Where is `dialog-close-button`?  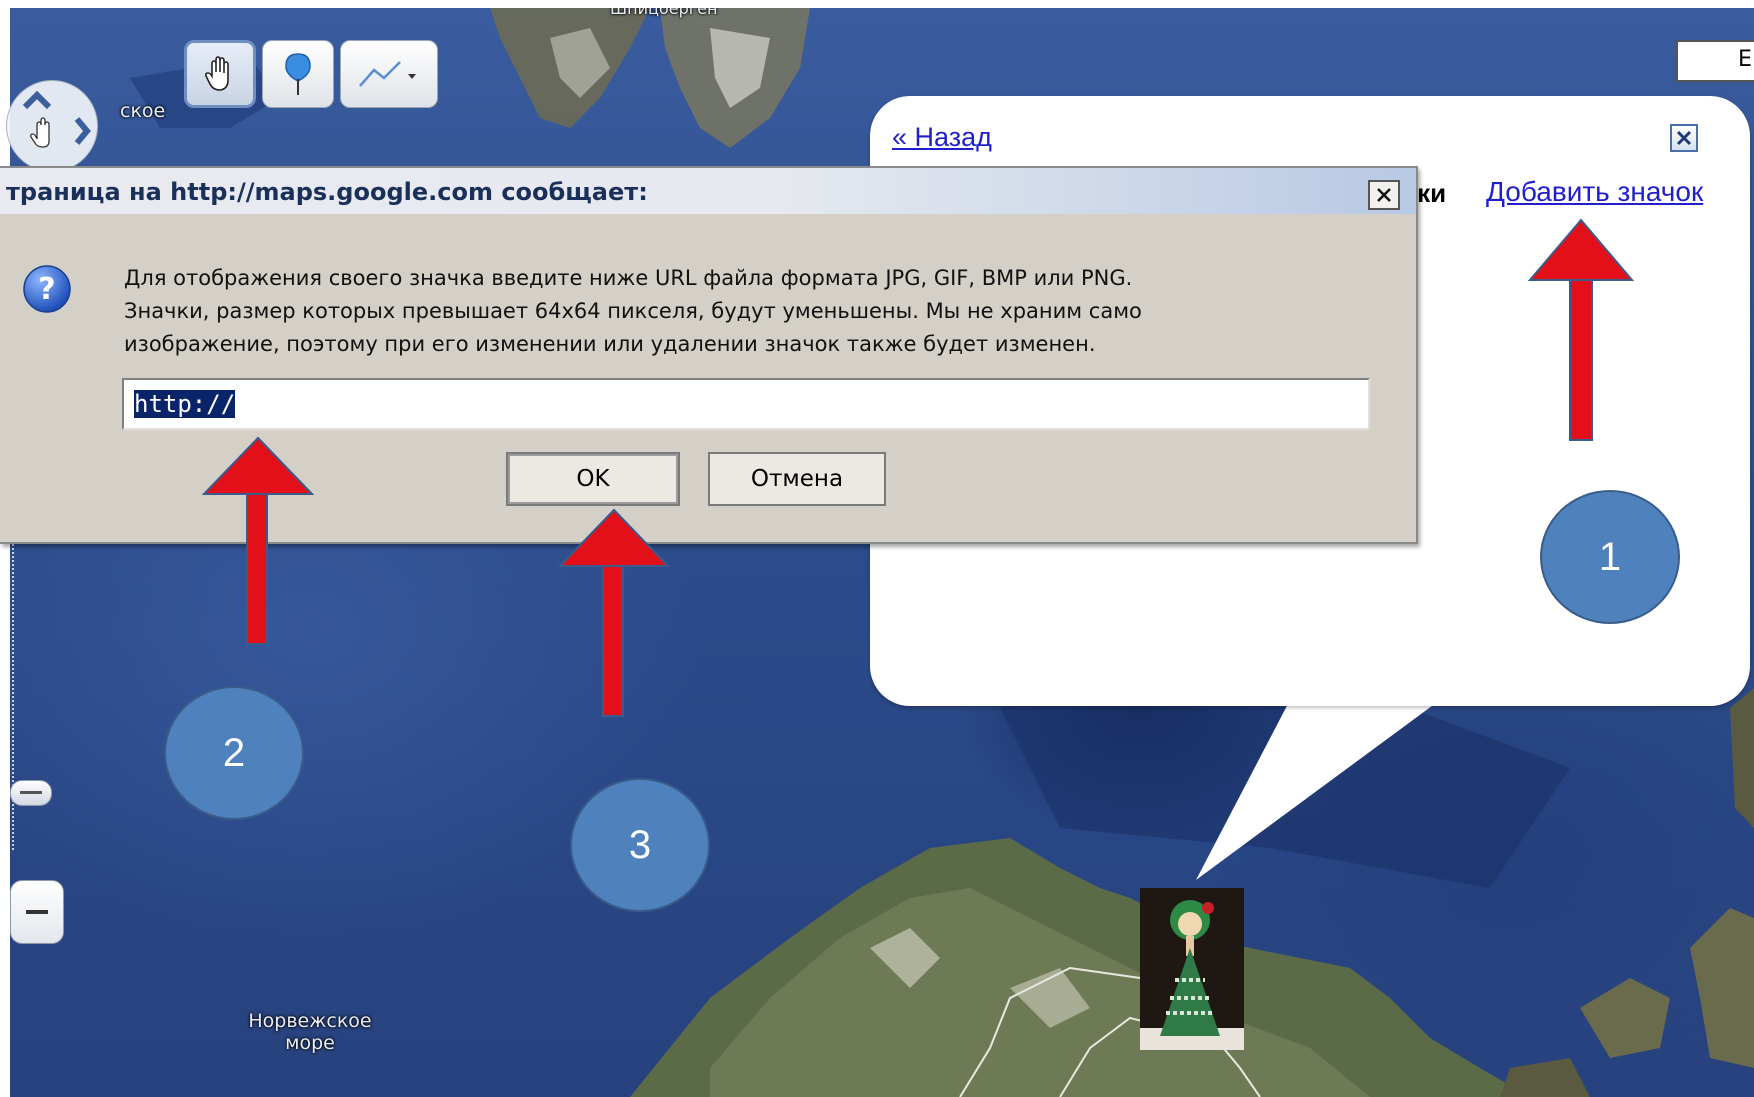 dialog-close-button is located at coordinates (1384, 195).